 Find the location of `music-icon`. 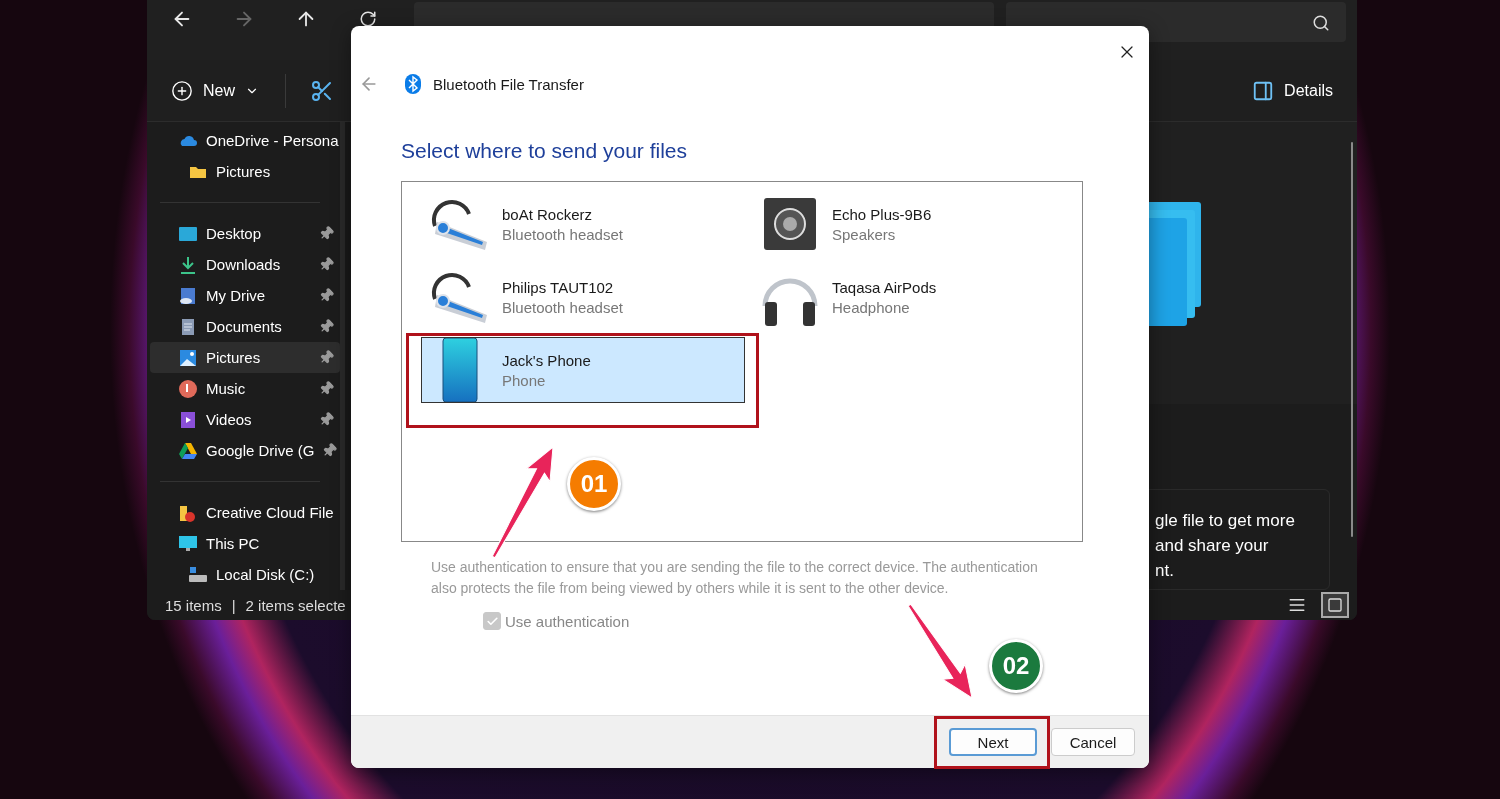

music-icon is located at coordinates (188, 388).